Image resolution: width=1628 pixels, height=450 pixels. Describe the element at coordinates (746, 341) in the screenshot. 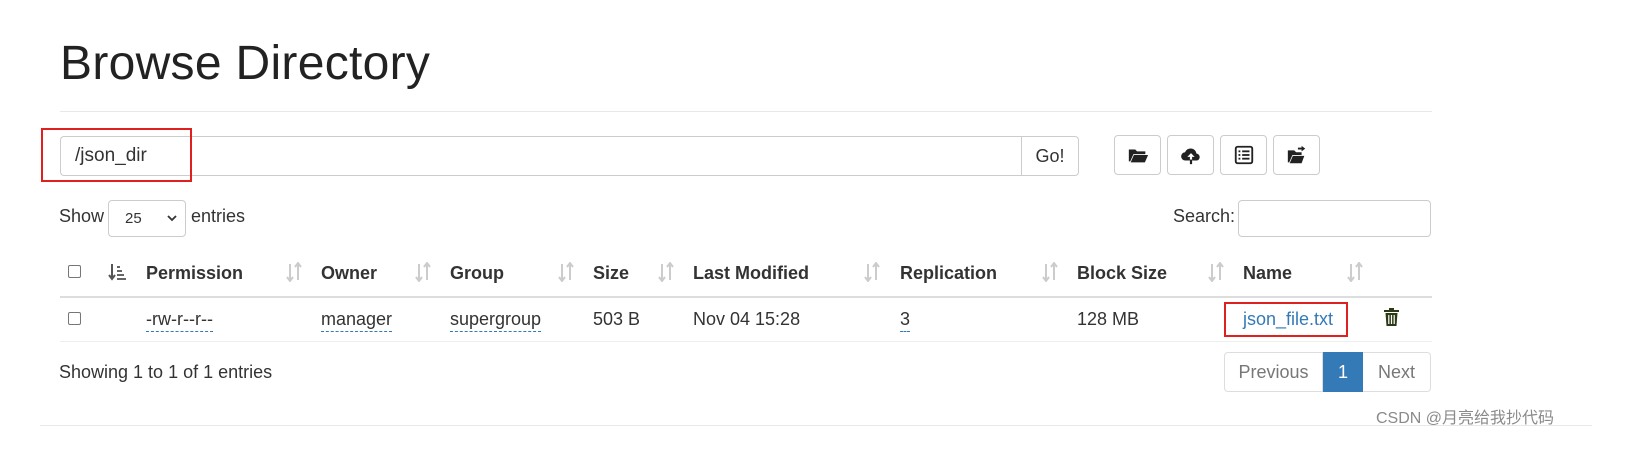

I see `table-row-divider` at that location.